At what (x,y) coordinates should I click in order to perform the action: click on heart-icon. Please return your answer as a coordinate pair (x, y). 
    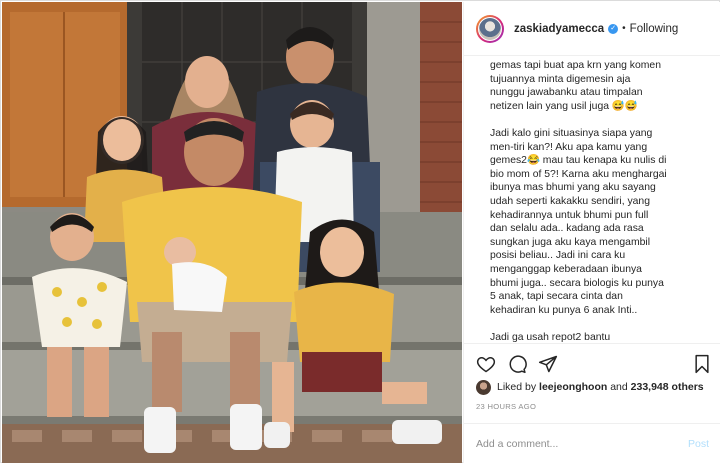
    Looking at the image, I should click on (486, 364).